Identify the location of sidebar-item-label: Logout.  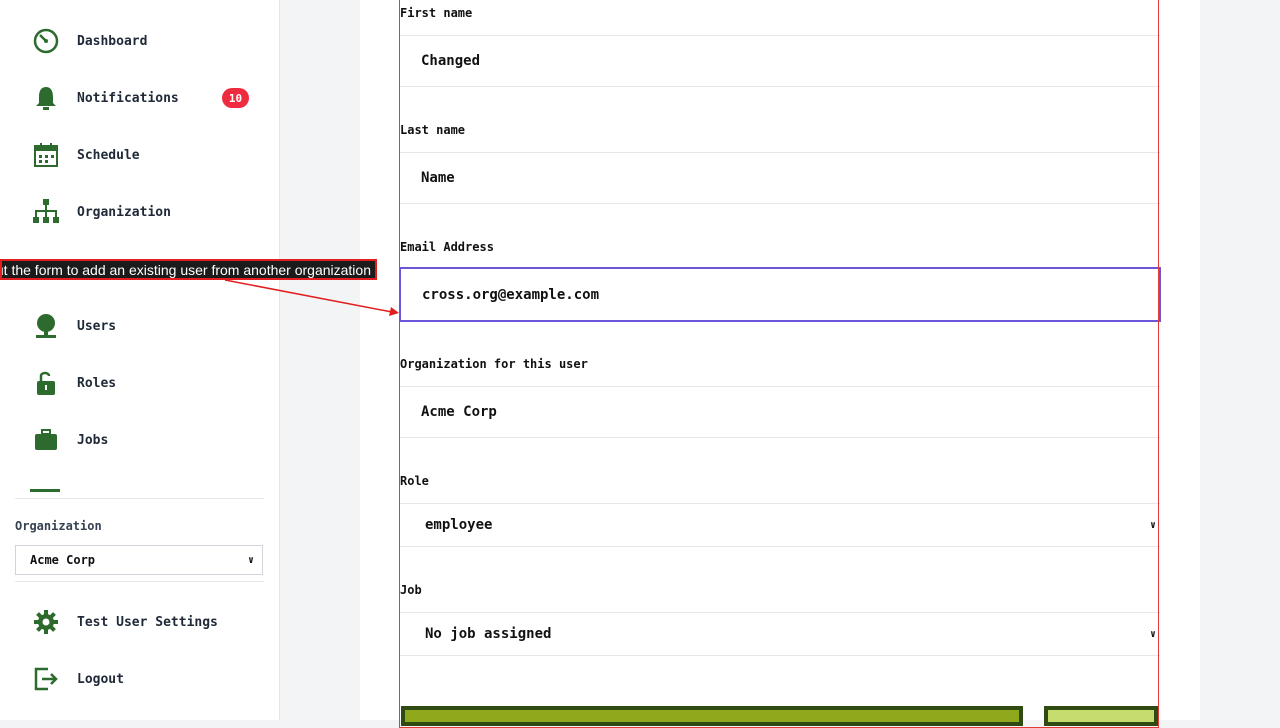
(100, 679).